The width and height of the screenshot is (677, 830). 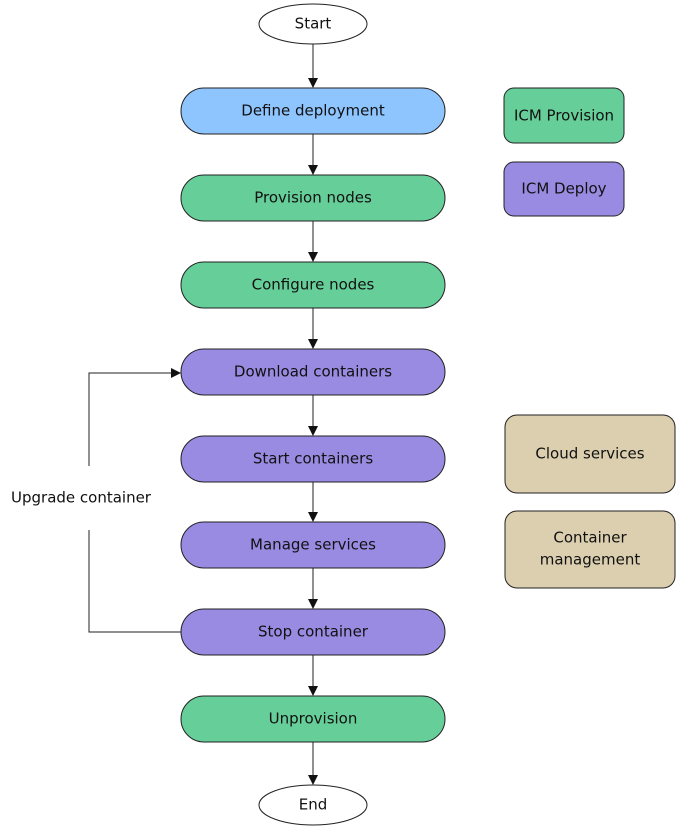 I want to click on step-label: Stop container, so click(x=313, y=632).